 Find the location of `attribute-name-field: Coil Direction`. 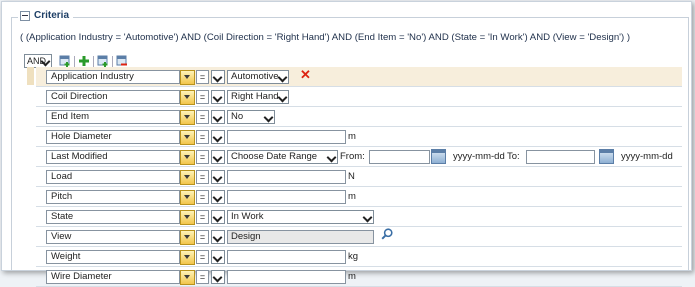

attribute-name-field: Coil Direction is located at coordinates (113, 97).